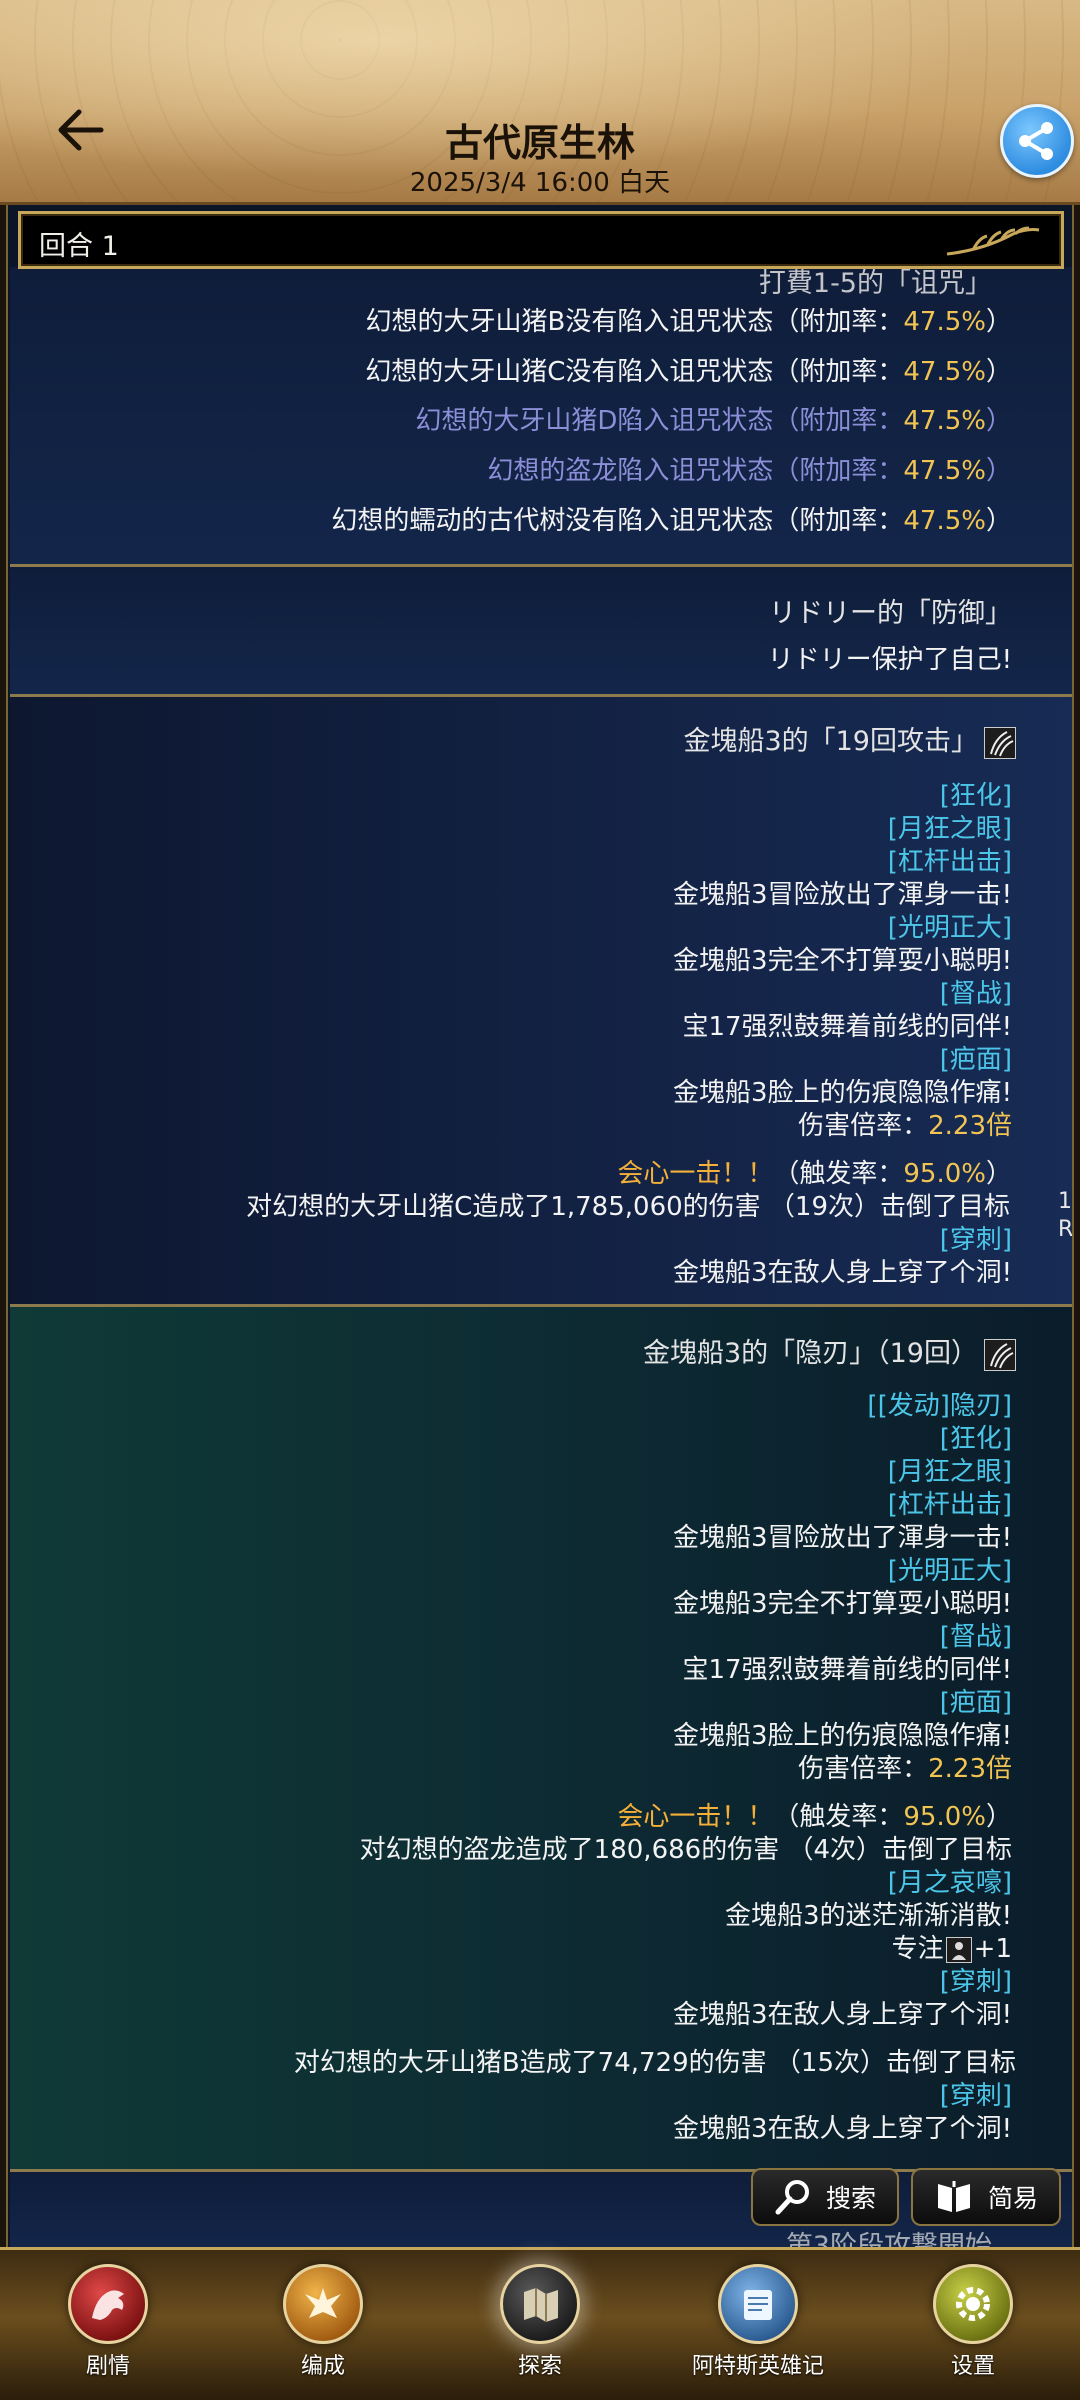 This screenshot has width=1080, height=2400. Describe the element at coordinates (541, 632) in the screenshot. I see `log-block-defense: リドリー的「防御」 リドリー保护了自己!` at that location.